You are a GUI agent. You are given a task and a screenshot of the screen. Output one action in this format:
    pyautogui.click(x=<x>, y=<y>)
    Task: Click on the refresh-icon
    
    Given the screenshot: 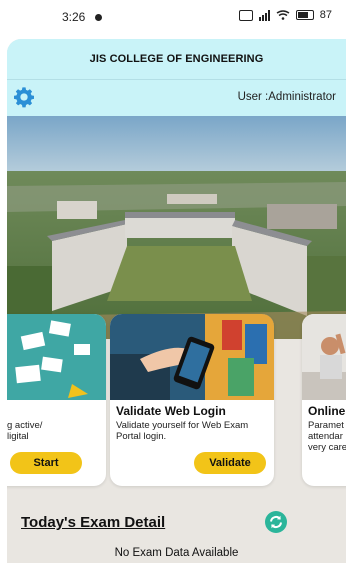 What is the action you would take?
    pyautogui.click(x=276, y=522)
    